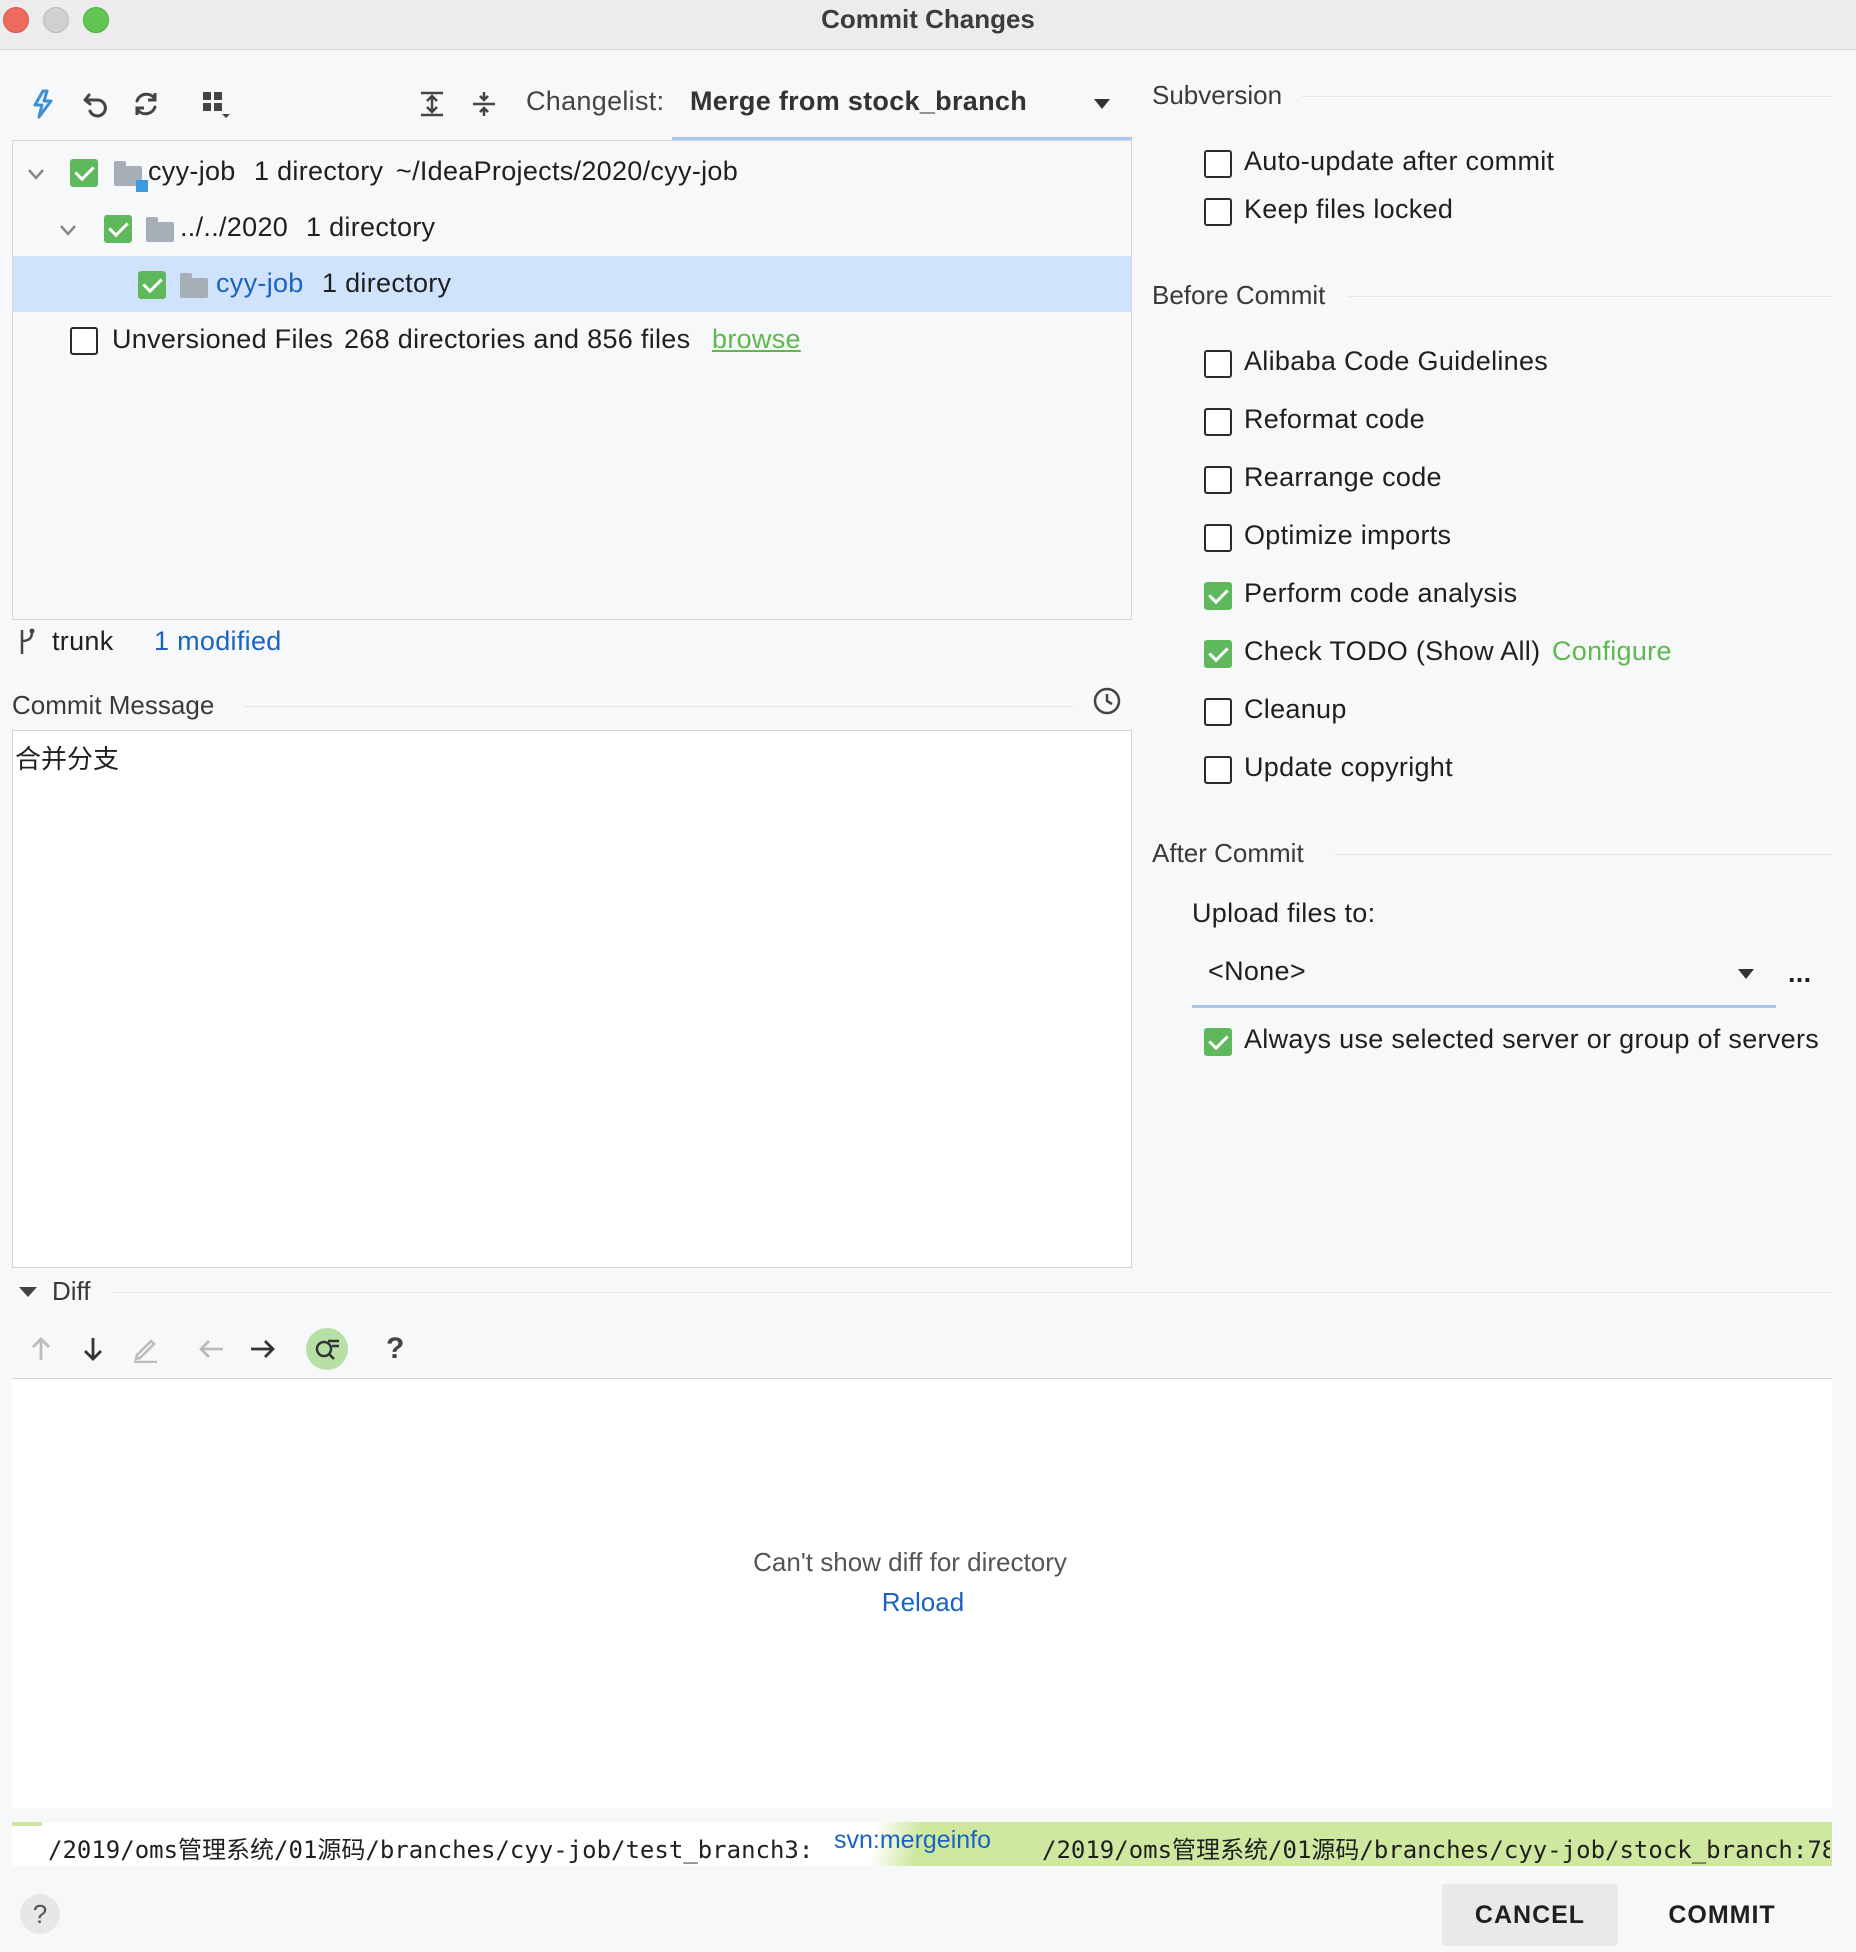  What do you see at coordinates (152, 285) in the screenshot?
I see `leaf-folder-checkbox` at bounding box center [152, 285].